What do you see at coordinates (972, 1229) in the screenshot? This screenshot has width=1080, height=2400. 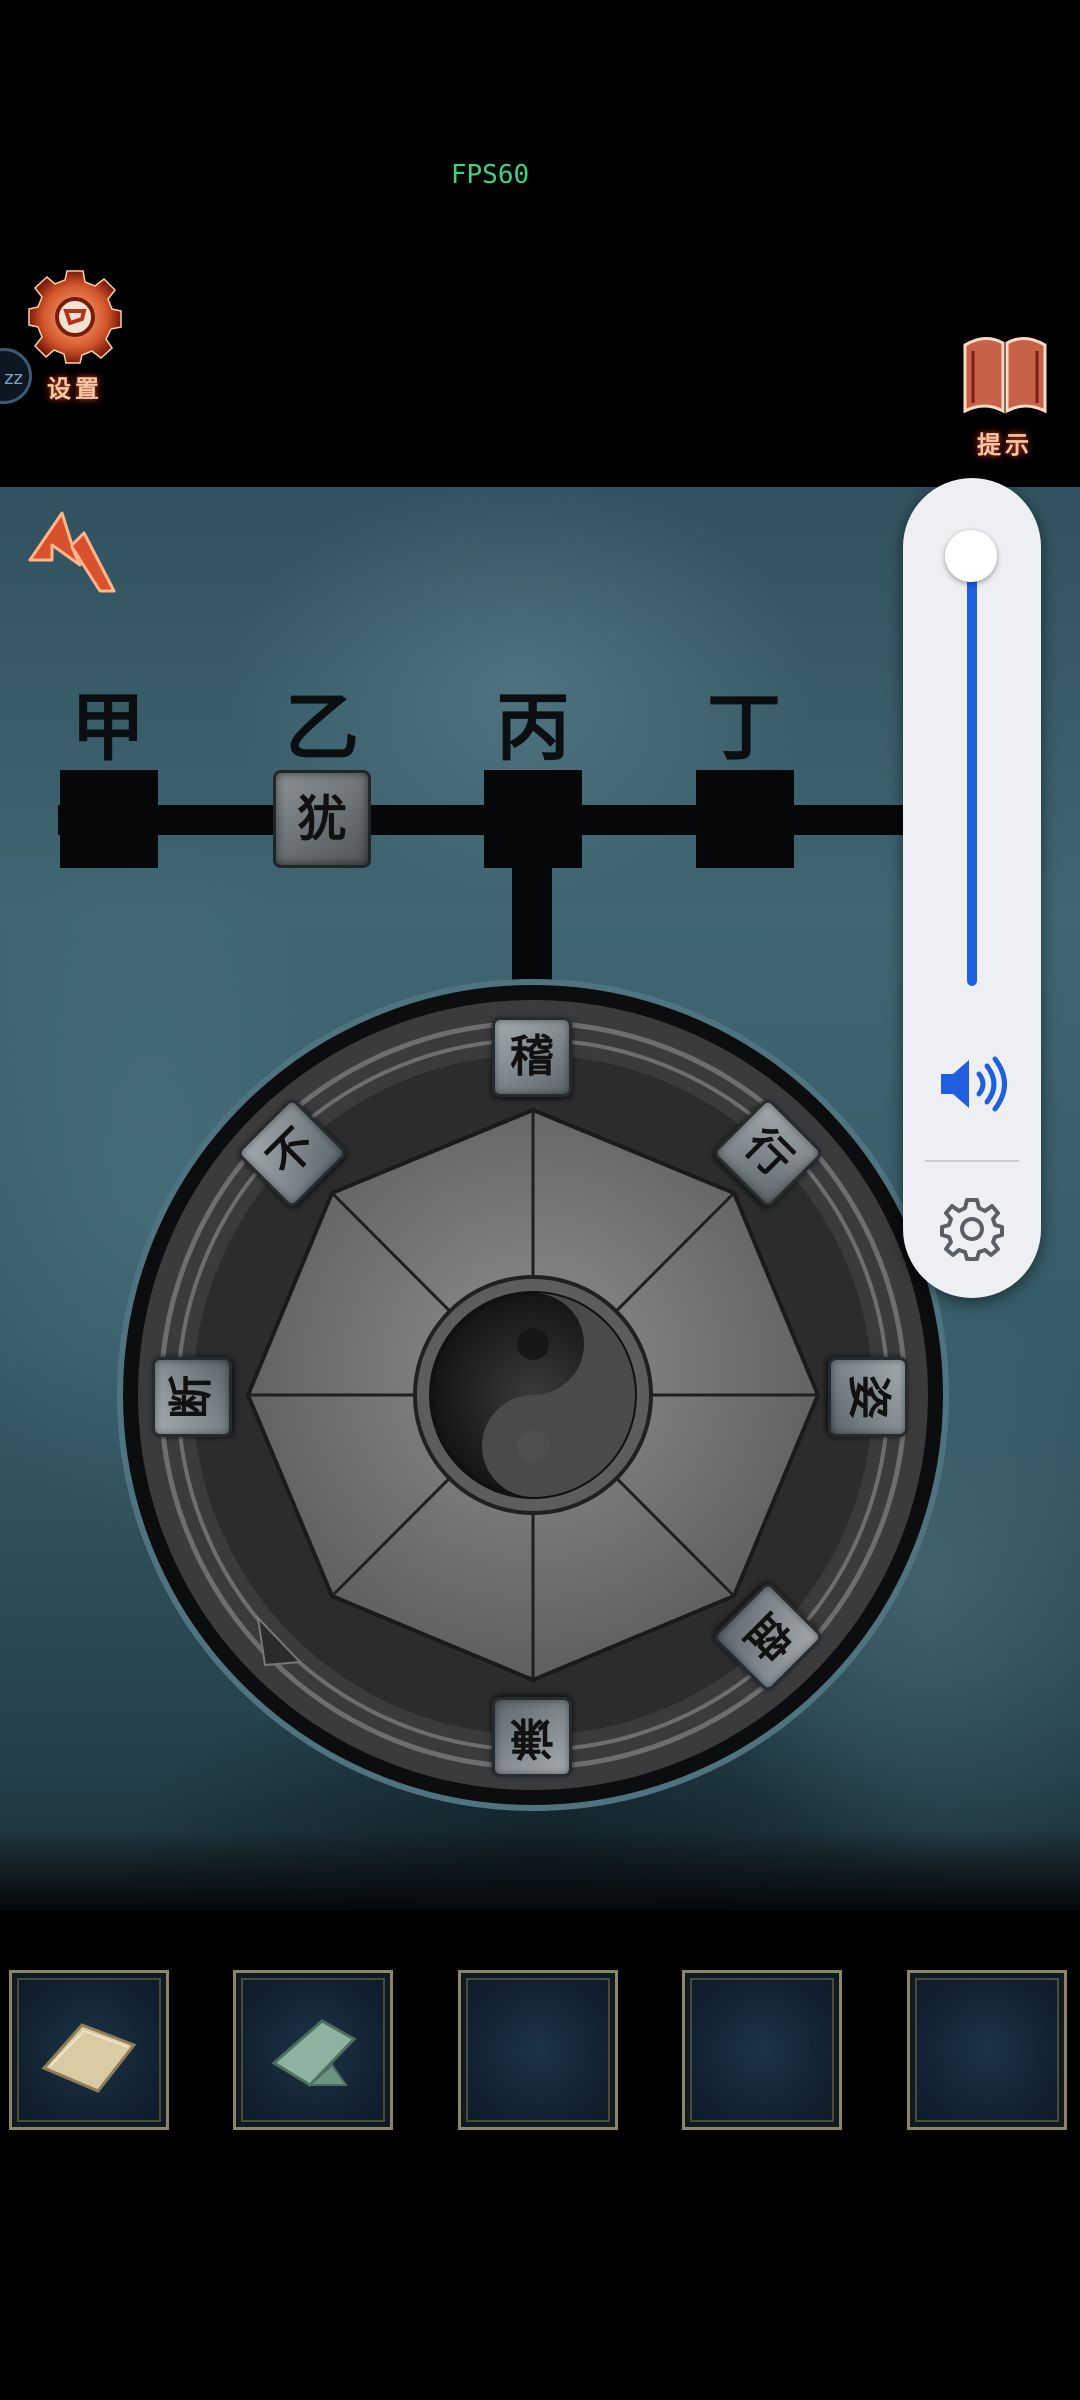 I see `gear-icon` at bounding box center [972, 1229].